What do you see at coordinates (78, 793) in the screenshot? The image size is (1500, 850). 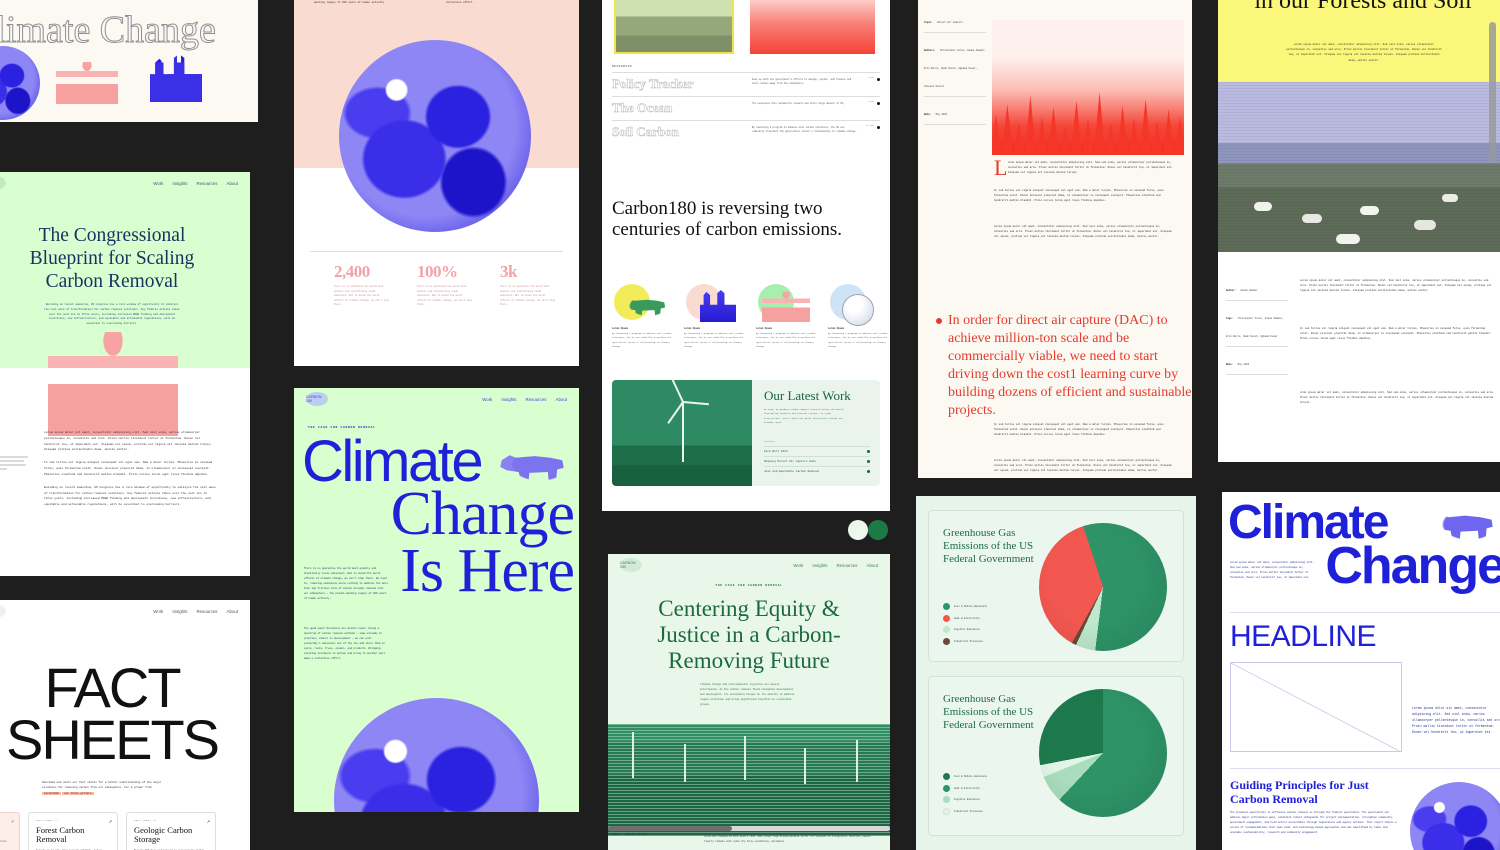 I see `highlight-link-2: our three pillars` at bounding box center [78, 793].